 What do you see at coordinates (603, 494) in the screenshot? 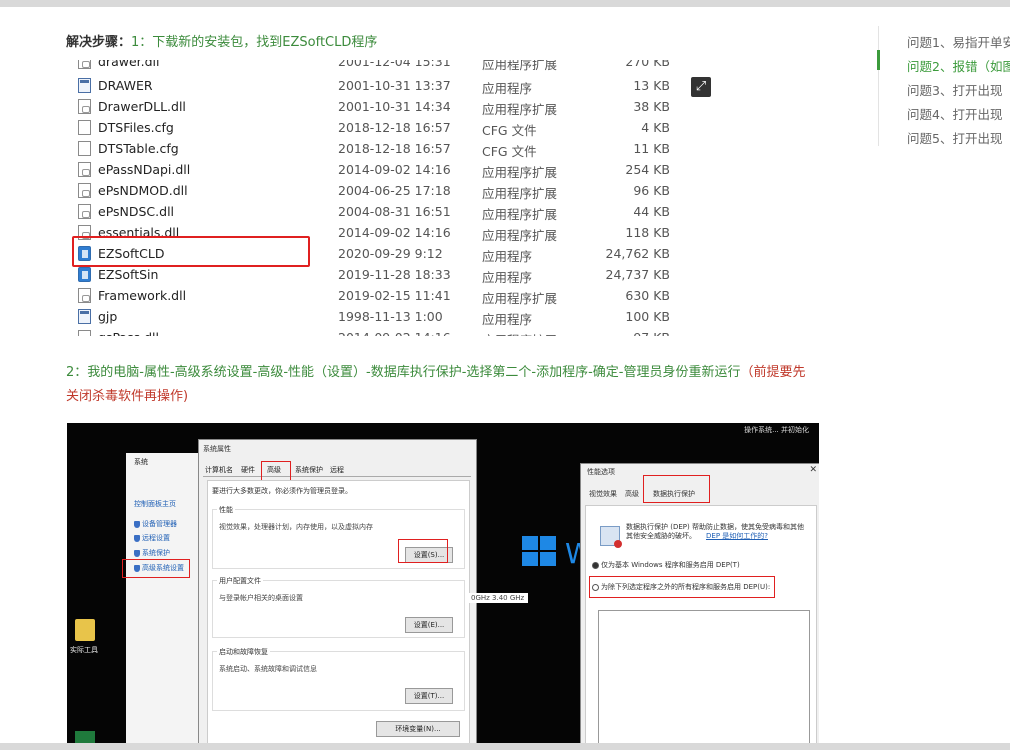
I see `tab-visual-effects: 视觉效果` at bounding box center [603, 494].